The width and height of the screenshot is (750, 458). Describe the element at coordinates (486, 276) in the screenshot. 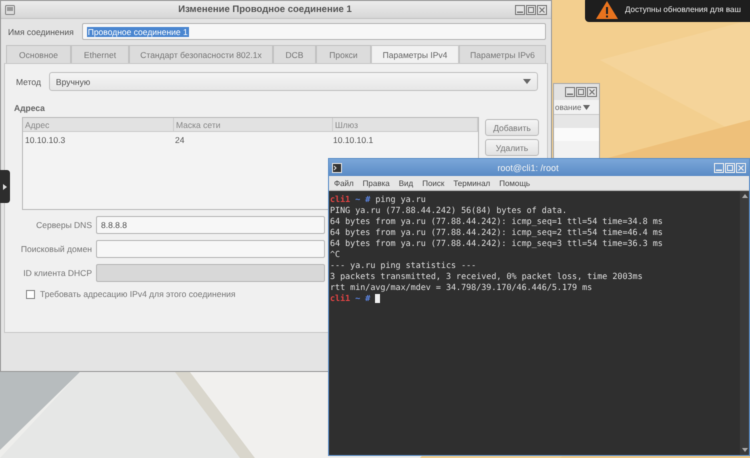

I see `terminal-line: 3 packets transmitted, 3 received, 0% packet loss, time 2003ms` at that location.